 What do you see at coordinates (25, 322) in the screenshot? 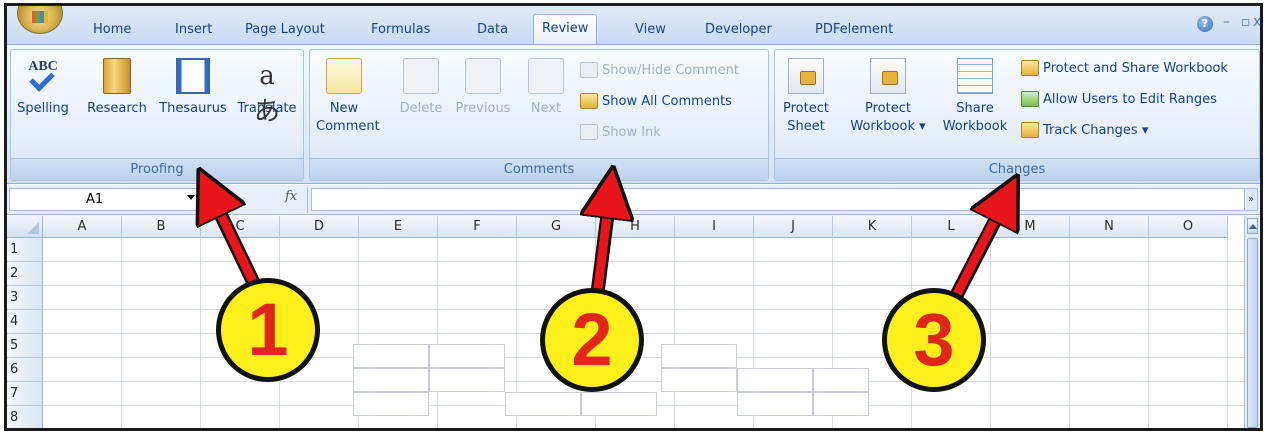
I see `row-header: 4` at bounding box center [25, 322].